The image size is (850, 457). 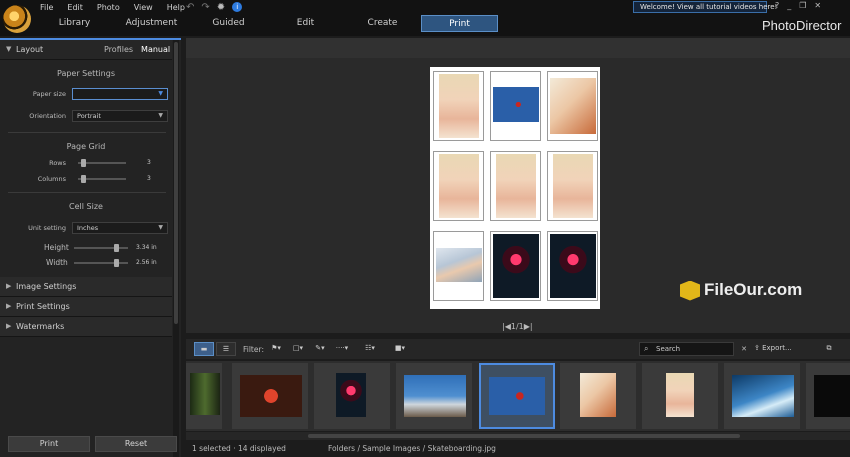 I want to click on page-navigator: |◀1/1▶|, so click(x=517, y=326).